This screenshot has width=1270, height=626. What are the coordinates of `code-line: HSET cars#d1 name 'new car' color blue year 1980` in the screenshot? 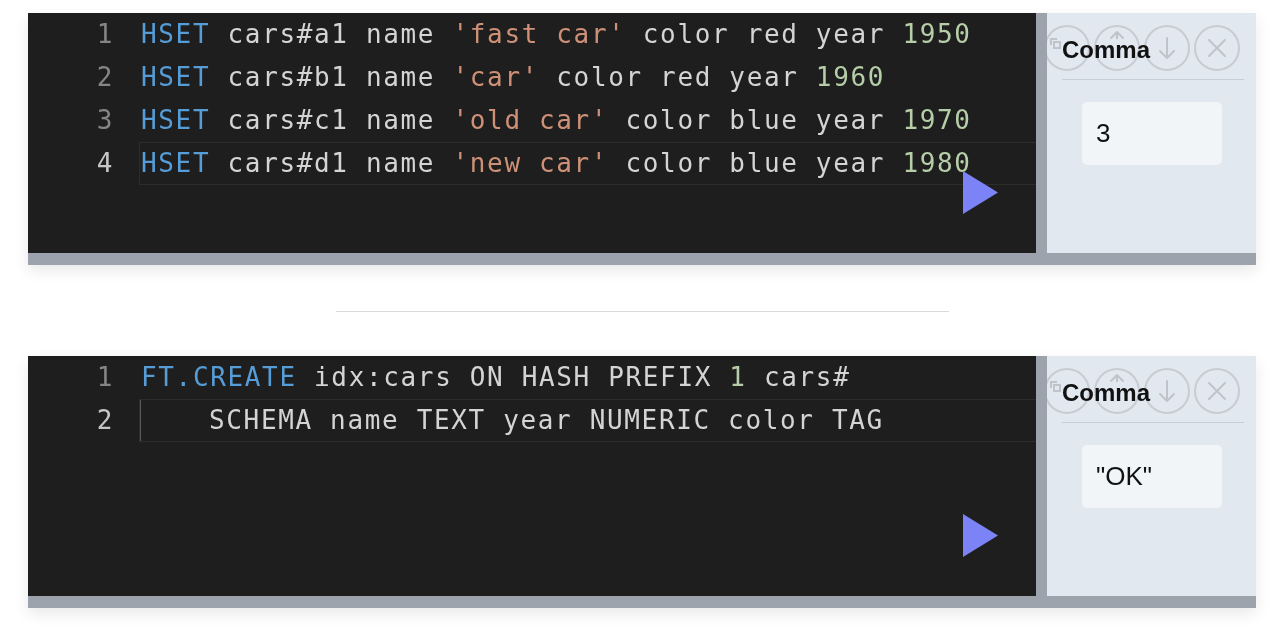 It's located at (556, 163).